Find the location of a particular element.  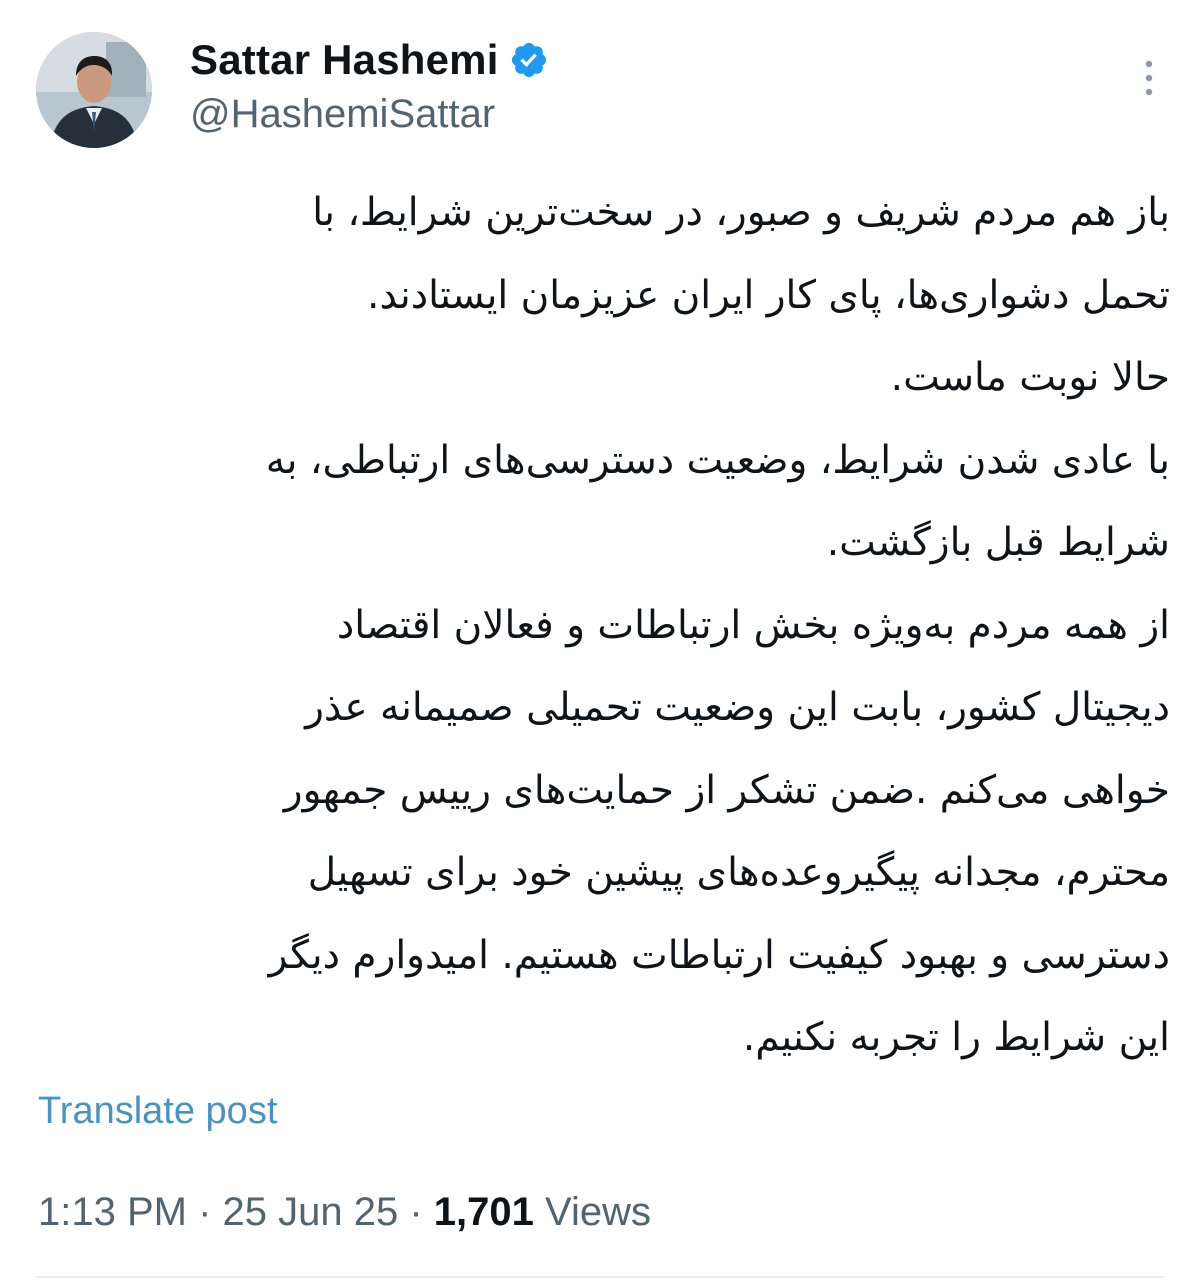

post-text-line: این شرایط را تجربه نکنیم. is located at coordinates (956, 1037).